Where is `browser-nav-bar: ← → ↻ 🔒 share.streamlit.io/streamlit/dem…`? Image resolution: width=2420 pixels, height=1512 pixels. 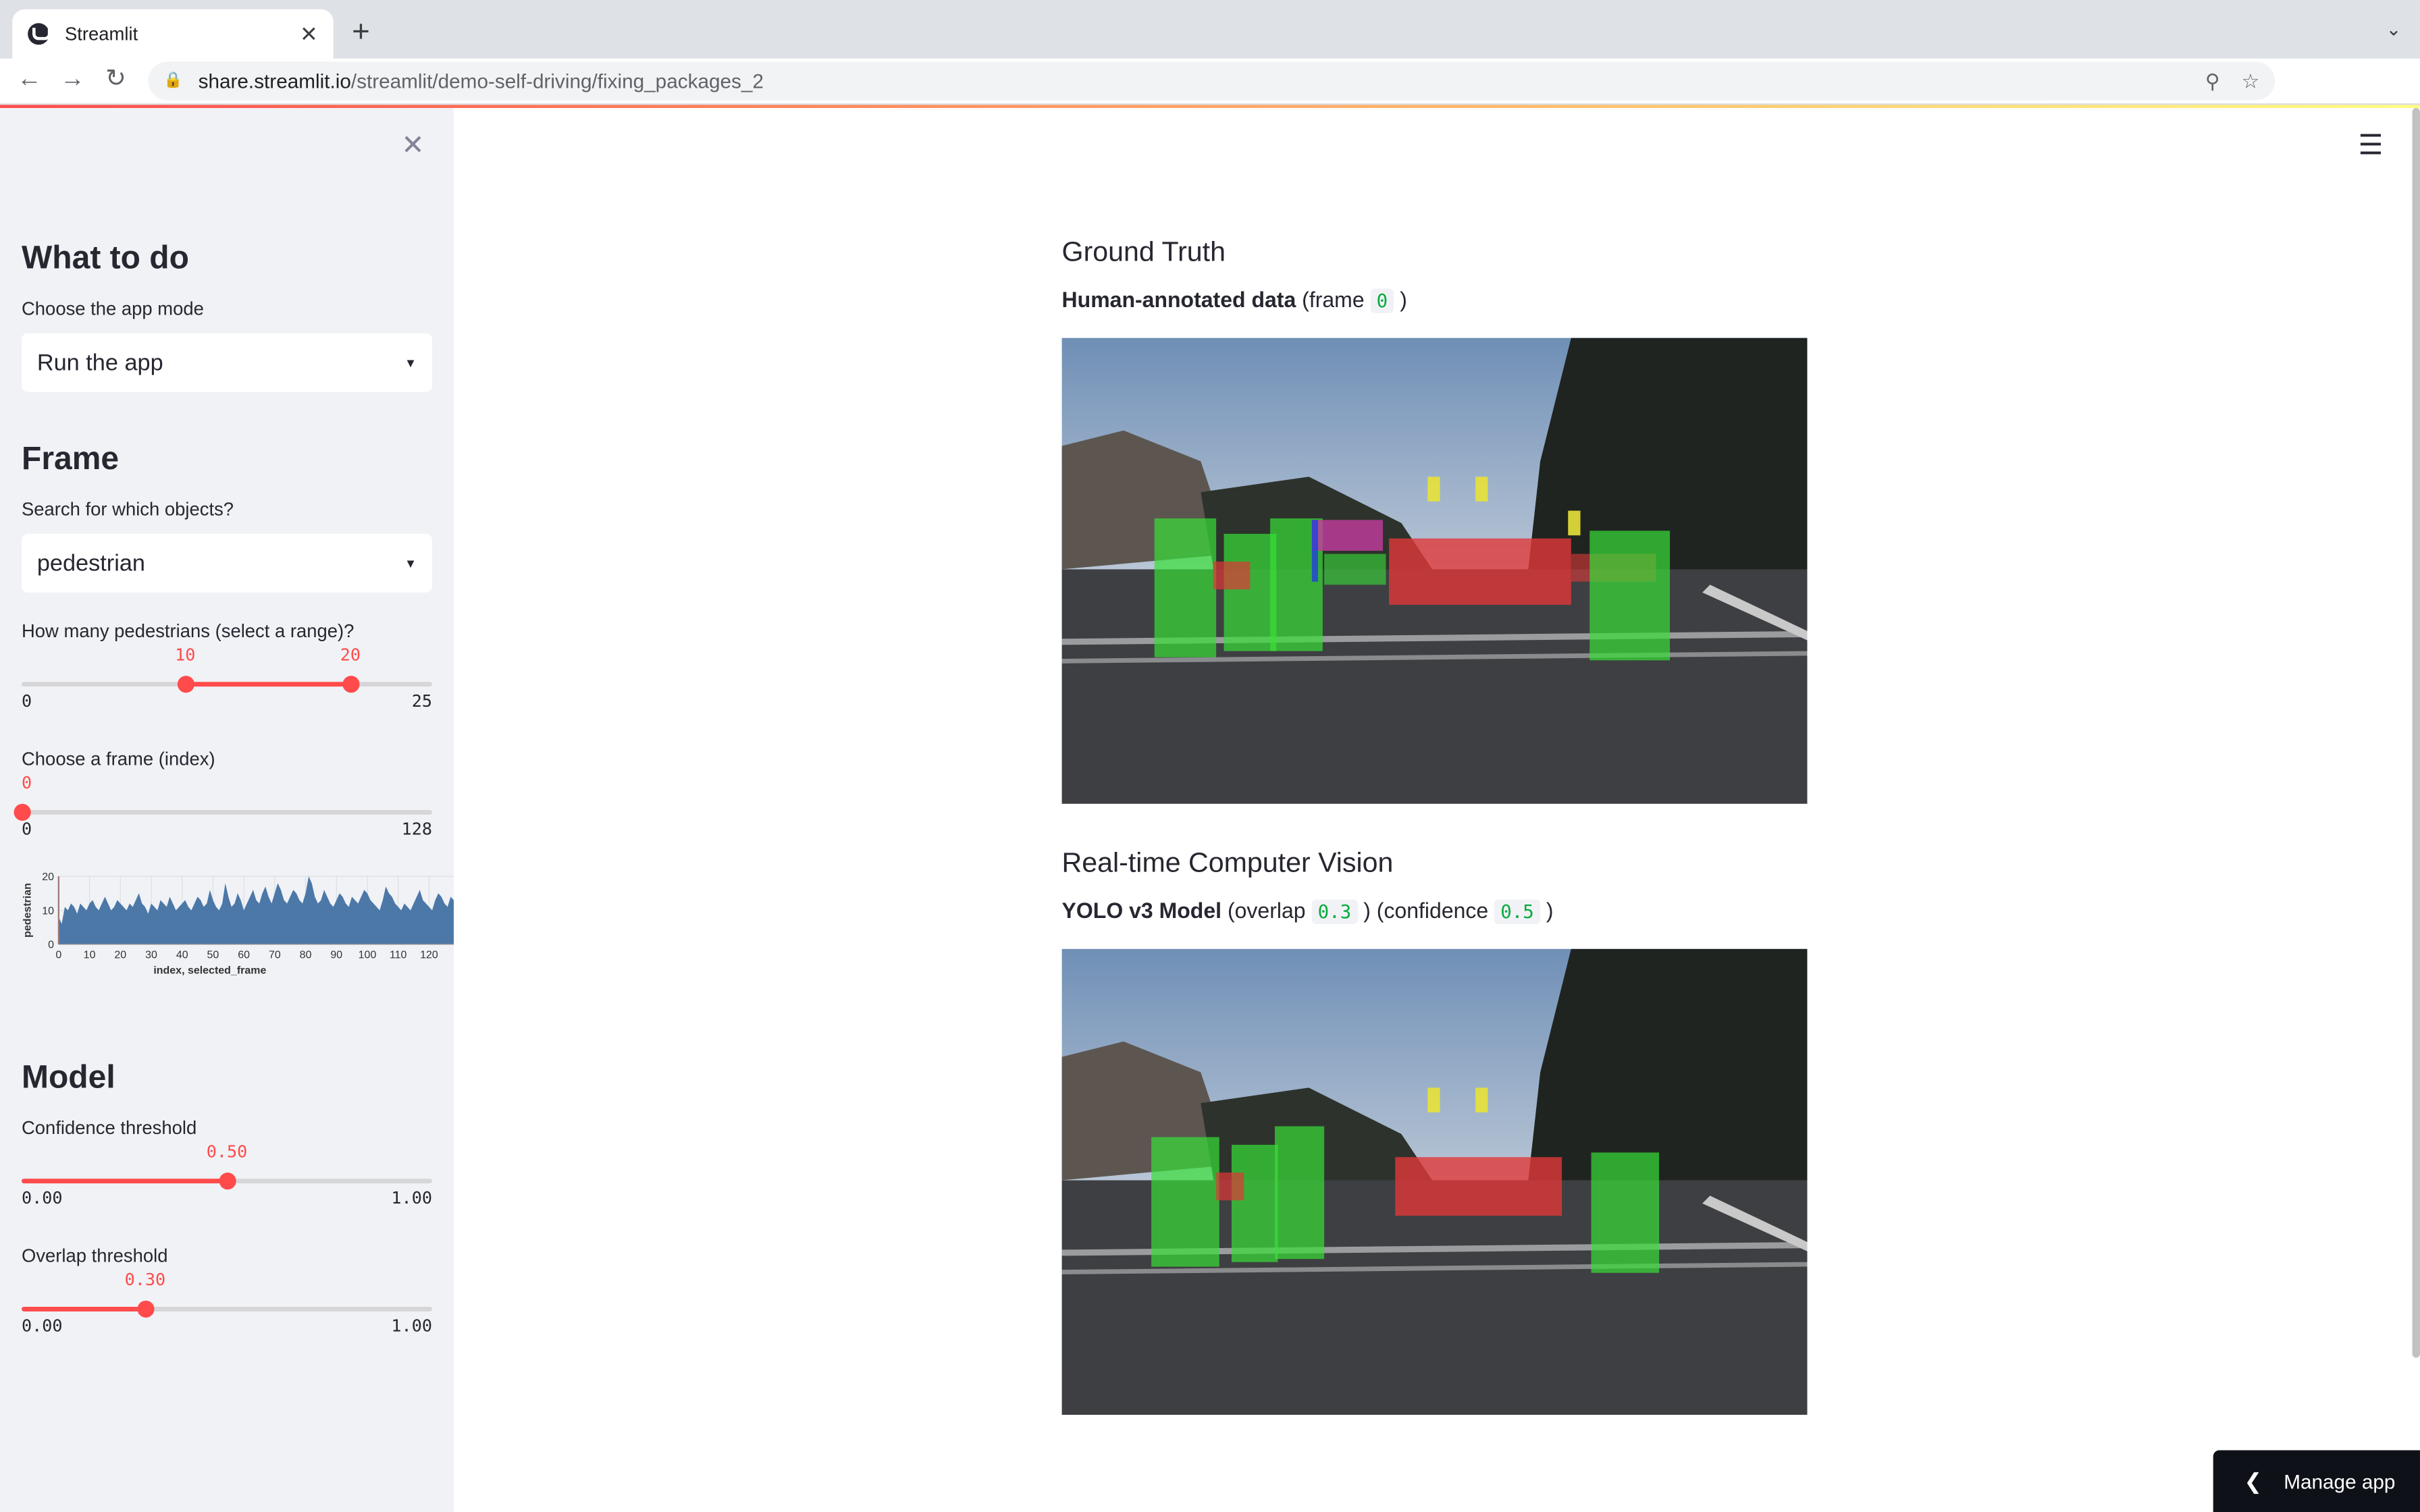
browser-nav-bar: ← → ↻ 🔒 share.streamlit.io/streamlit/dem… is located at coordinates (1210, 81).